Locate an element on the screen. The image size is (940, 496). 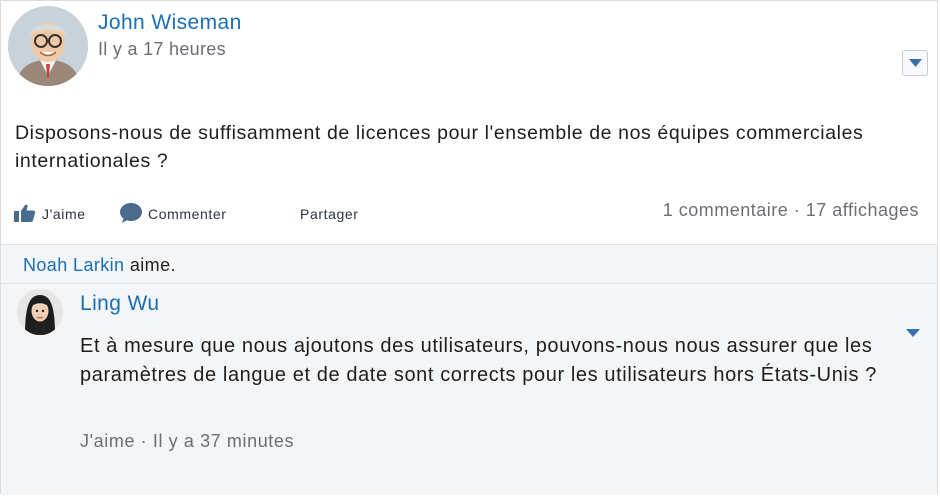
comment-label: Commenter is located at coordinates (187, 214).